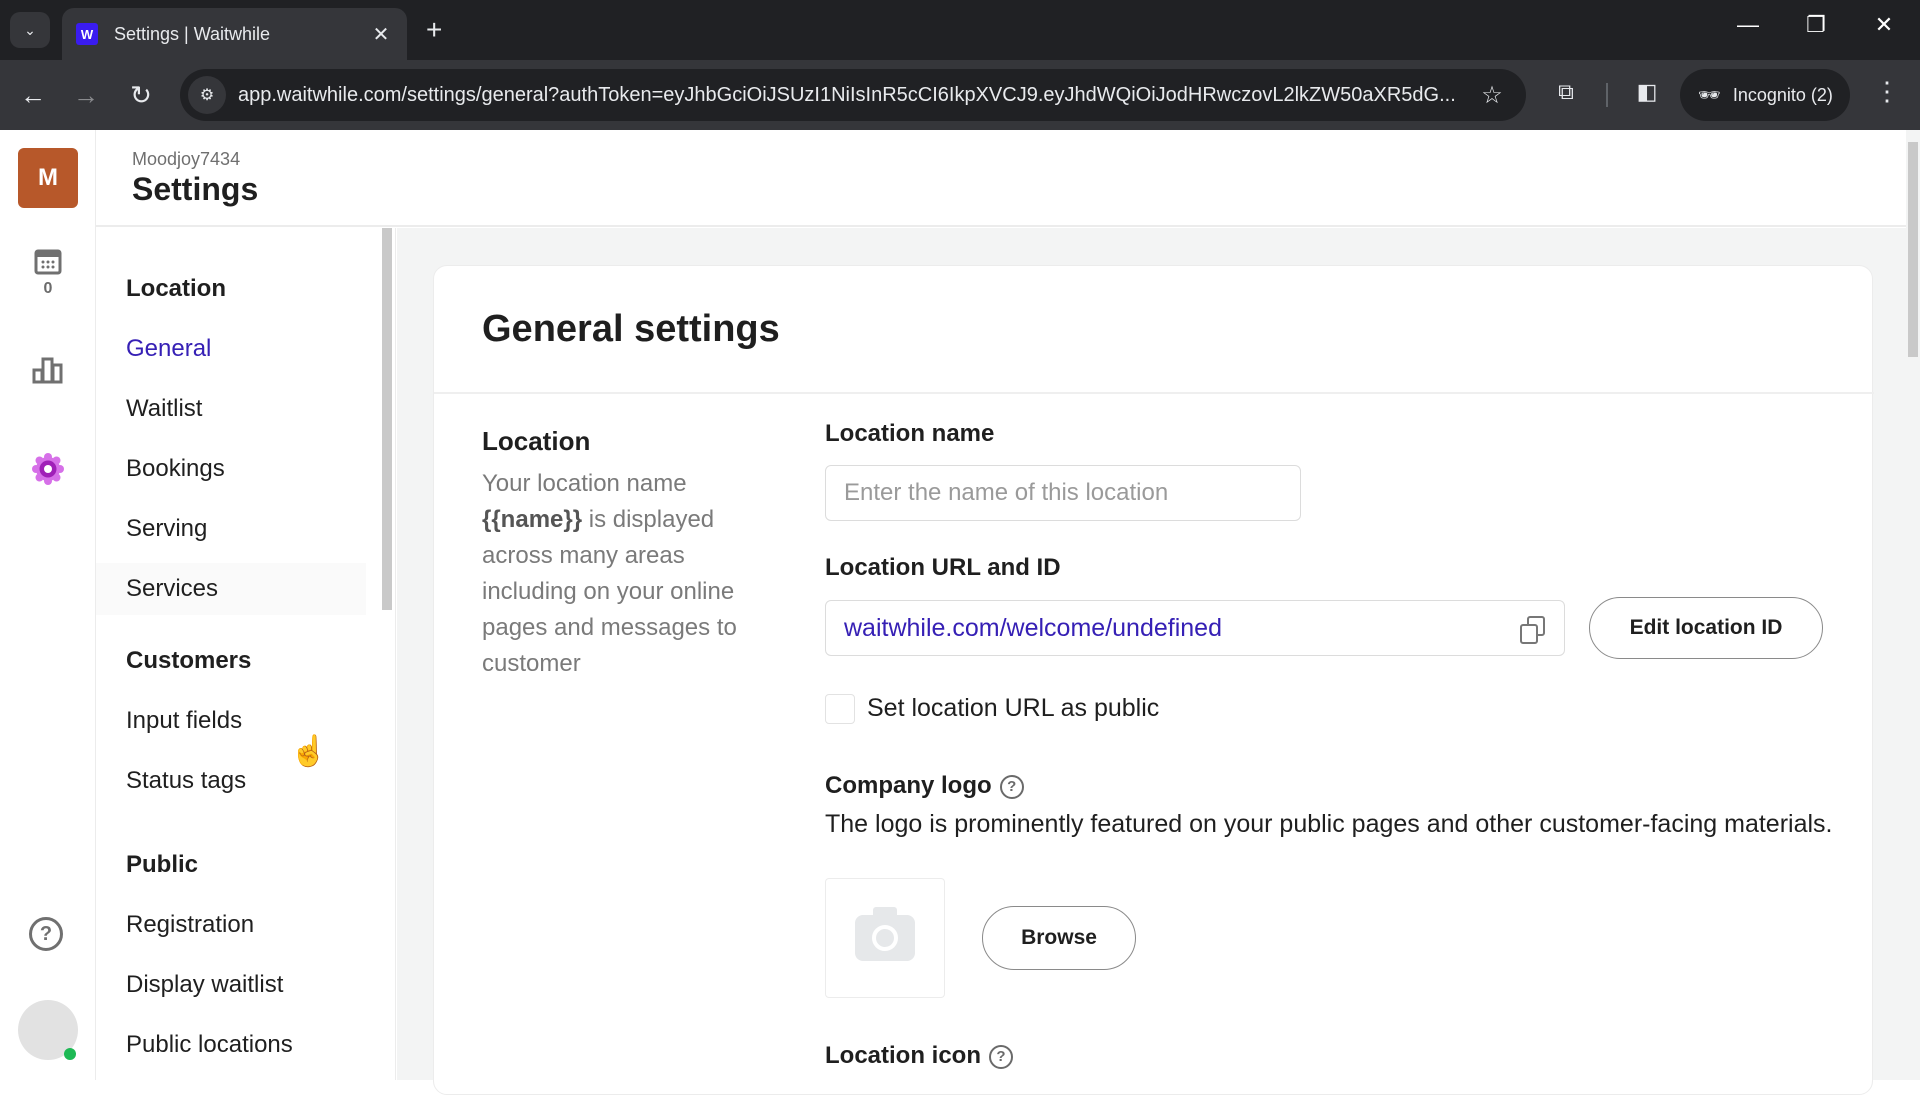 This screenshot has height=1095, width=1920. Describe the element at coordinates (231, 469) in the screenshot. I see `sidebar-item-bookings: Bookings` at that location.